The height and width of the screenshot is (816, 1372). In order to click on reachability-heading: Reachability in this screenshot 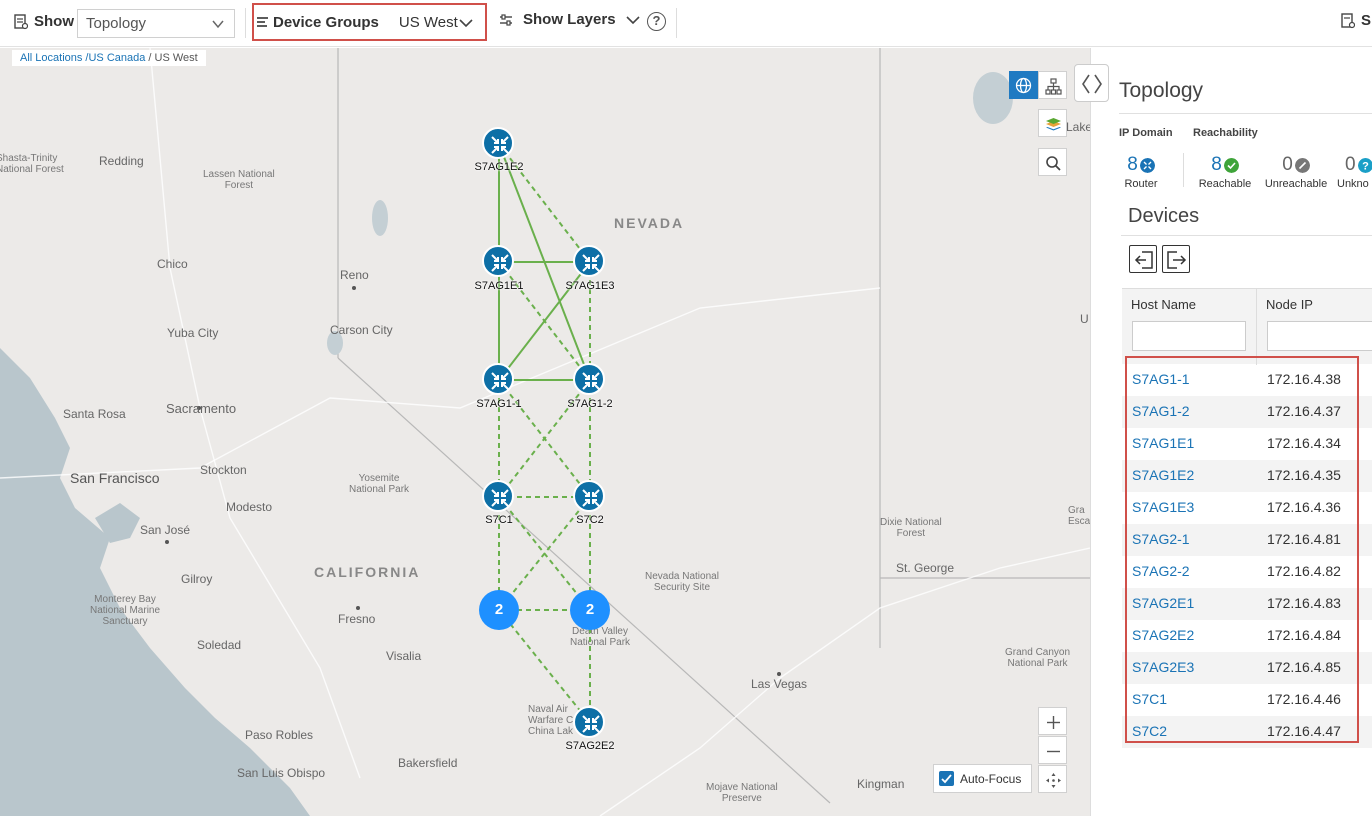, I will do `click(1225, 133)`.